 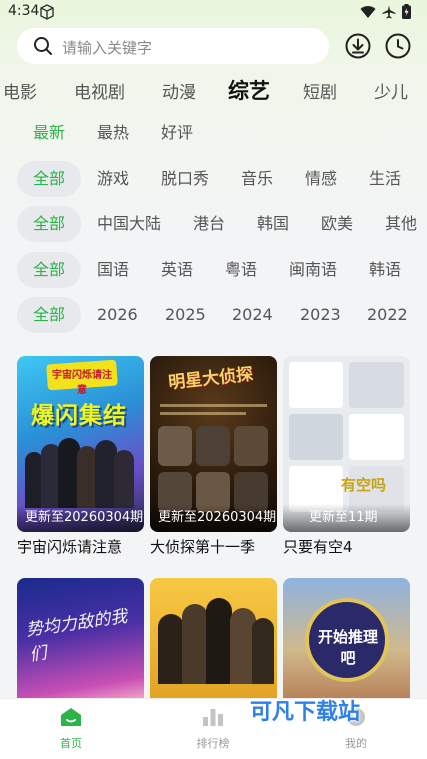 What do you see at coordinates (346, 444) in the screenshot?
I see `poster-image: 有空吗 更新至11期` at bounding box center [346, 444].